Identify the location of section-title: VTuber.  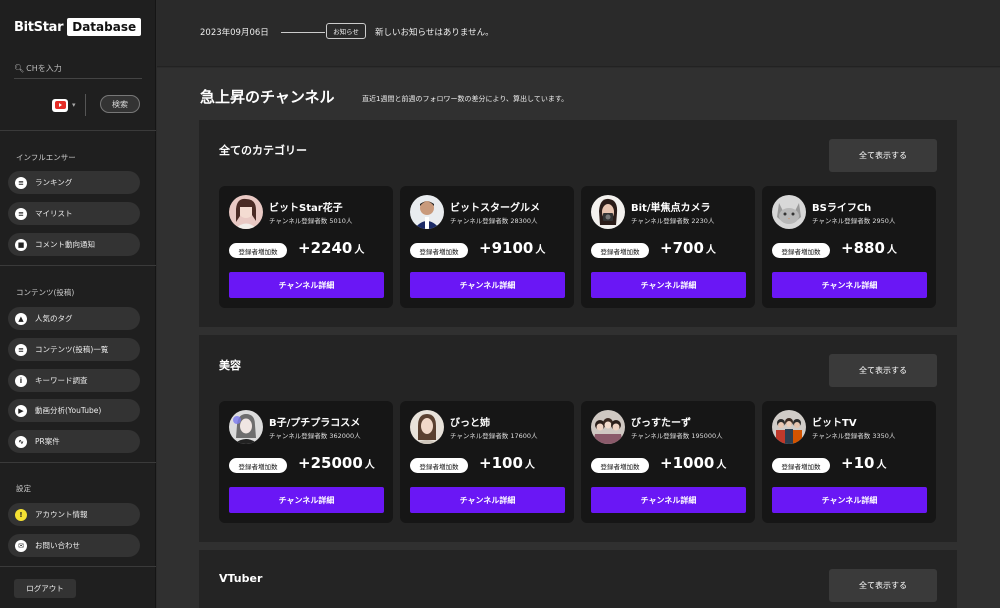
(241, 578).